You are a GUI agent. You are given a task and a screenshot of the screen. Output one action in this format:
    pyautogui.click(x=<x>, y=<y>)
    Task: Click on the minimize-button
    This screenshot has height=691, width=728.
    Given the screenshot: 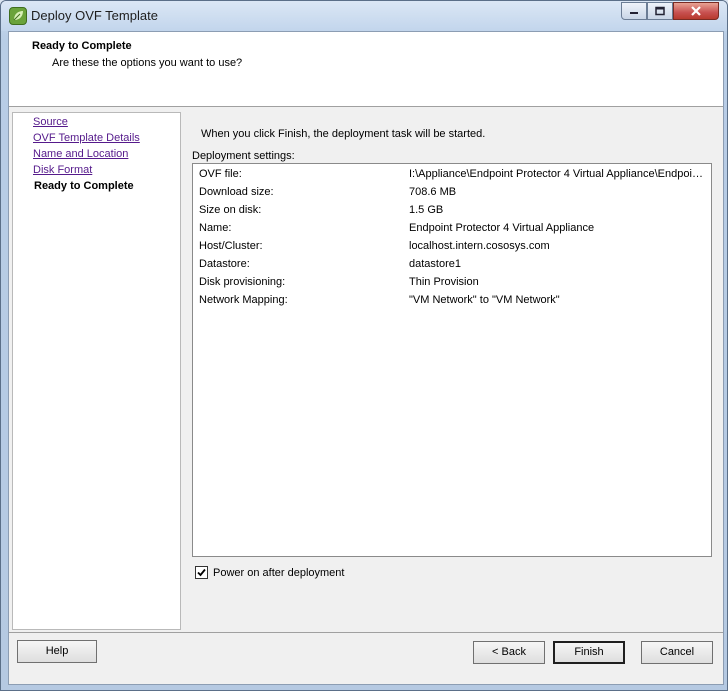 What is the action you would take?
    pyautogui.click(x=634, y=11)
    